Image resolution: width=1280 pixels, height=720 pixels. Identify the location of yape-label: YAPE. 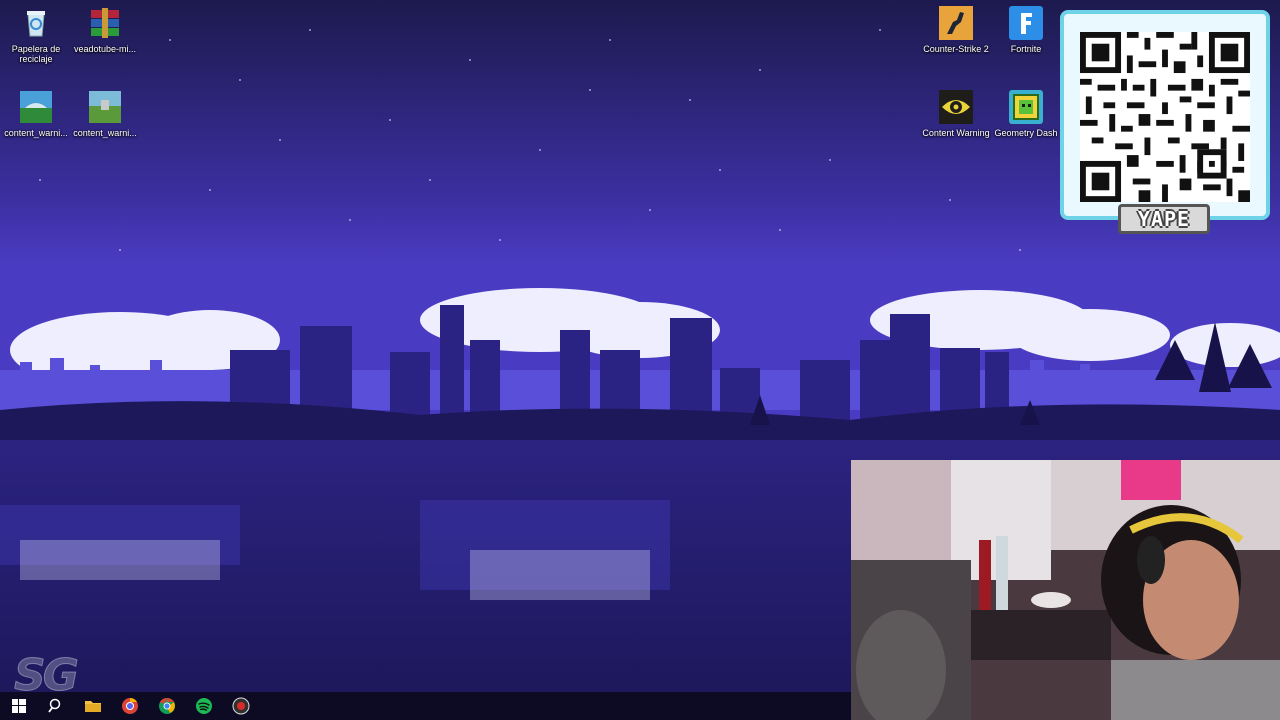
(1164, 219).